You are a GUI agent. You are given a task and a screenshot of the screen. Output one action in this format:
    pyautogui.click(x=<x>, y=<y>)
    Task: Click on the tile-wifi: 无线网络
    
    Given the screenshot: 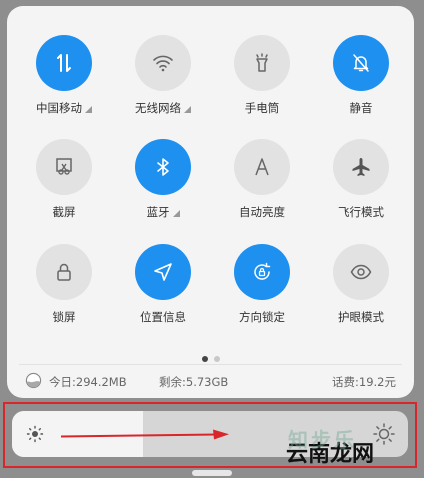 What is the action you would take?
    pyautogui.click(x=163, y=75)
    